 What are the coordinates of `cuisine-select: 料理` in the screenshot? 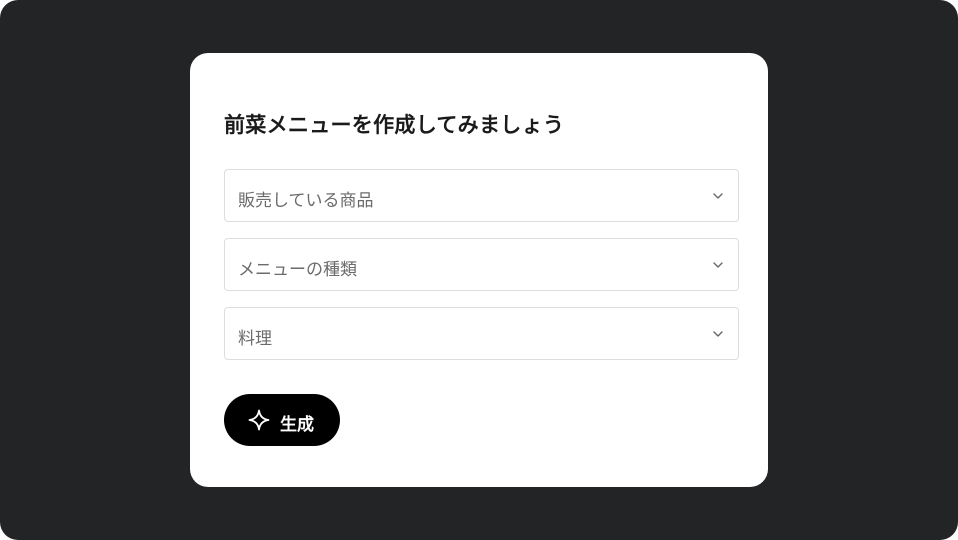 It's located at (481, 333).